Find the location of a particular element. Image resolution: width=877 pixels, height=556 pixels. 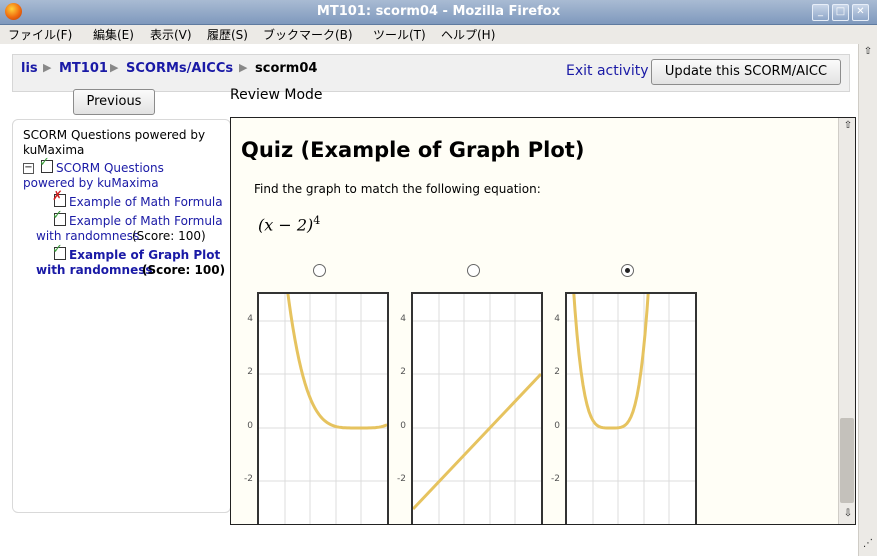

toc-parent-line2: powered by kuMaxima is located at coordinates (91, 183).